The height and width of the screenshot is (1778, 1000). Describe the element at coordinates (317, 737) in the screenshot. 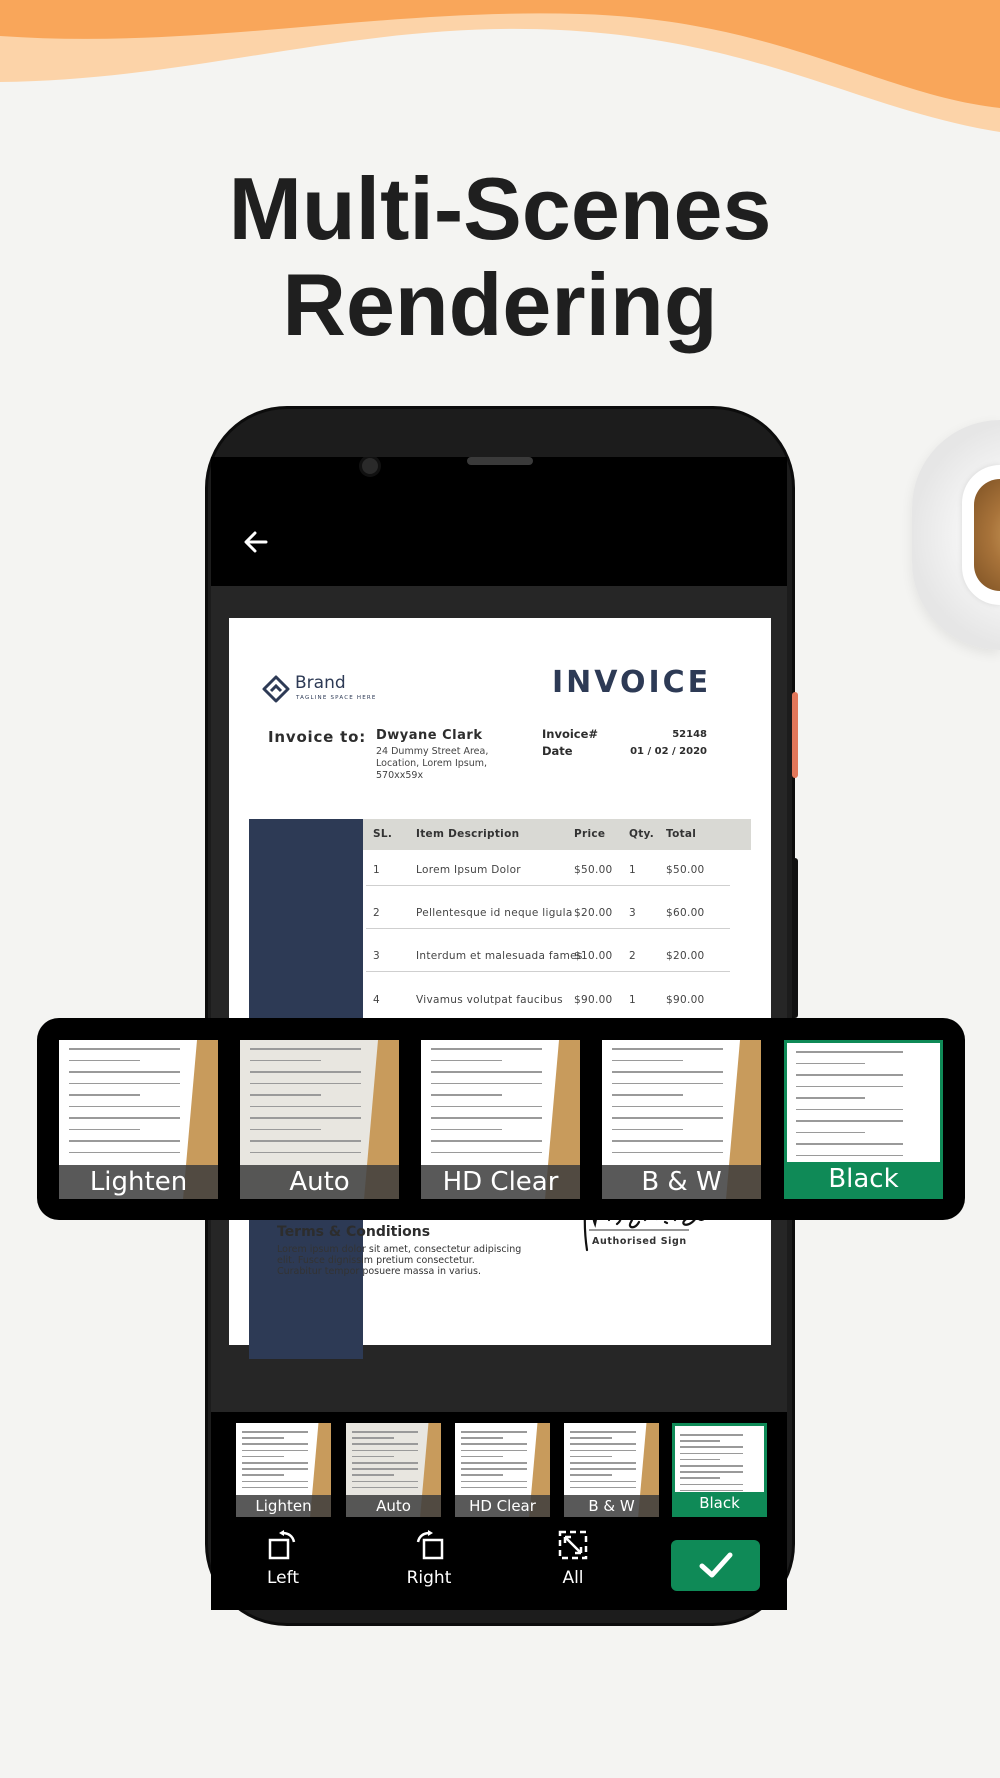

I see `invoice-to-label: Invoice to:` at that location.